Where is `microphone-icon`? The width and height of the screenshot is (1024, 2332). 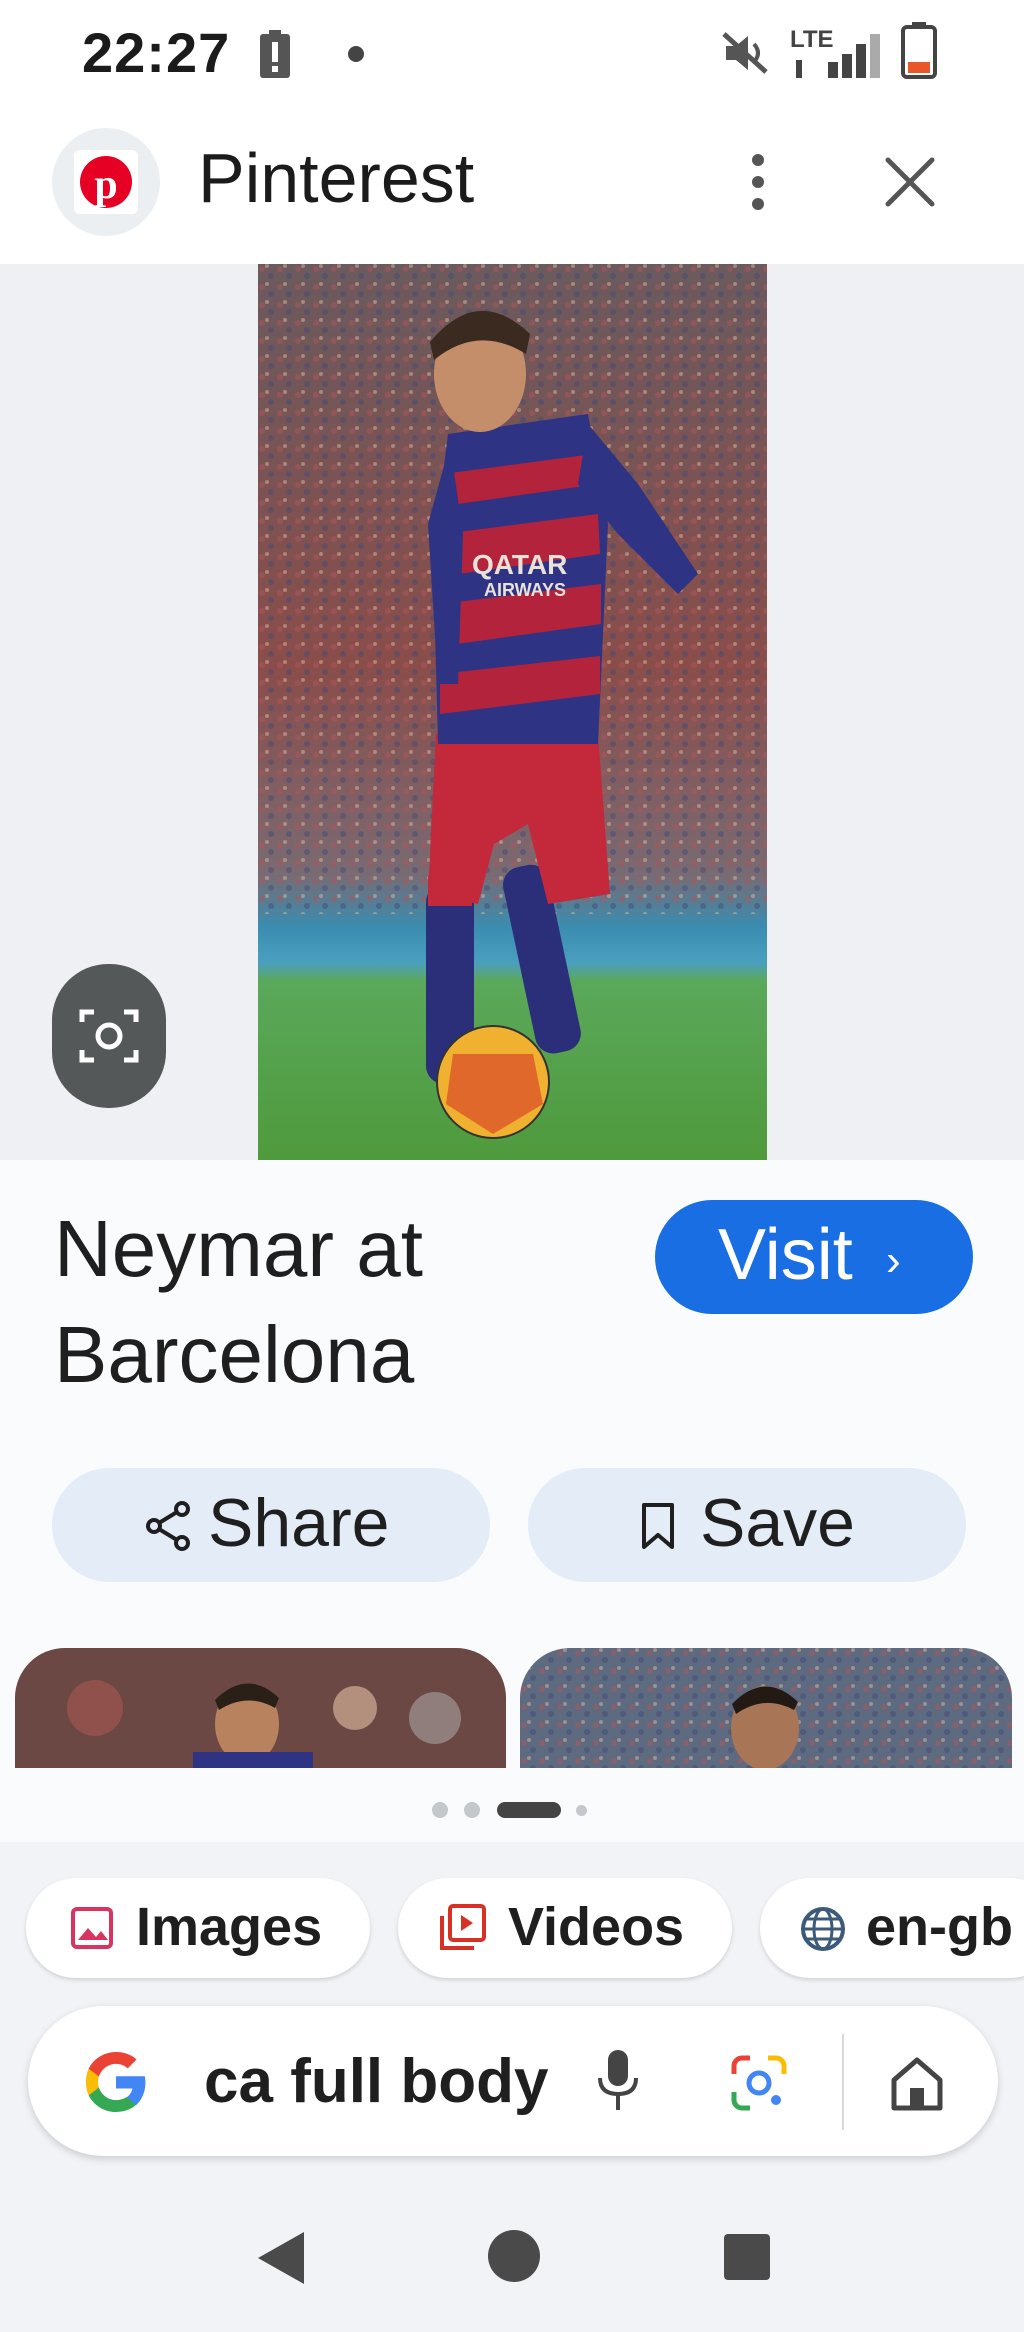 microphone-icon is located at coordinates (618, 2081).